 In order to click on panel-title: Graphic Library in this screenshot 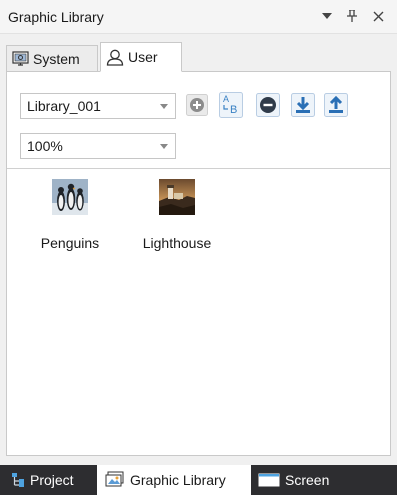, I will do `click(56, 17)`.